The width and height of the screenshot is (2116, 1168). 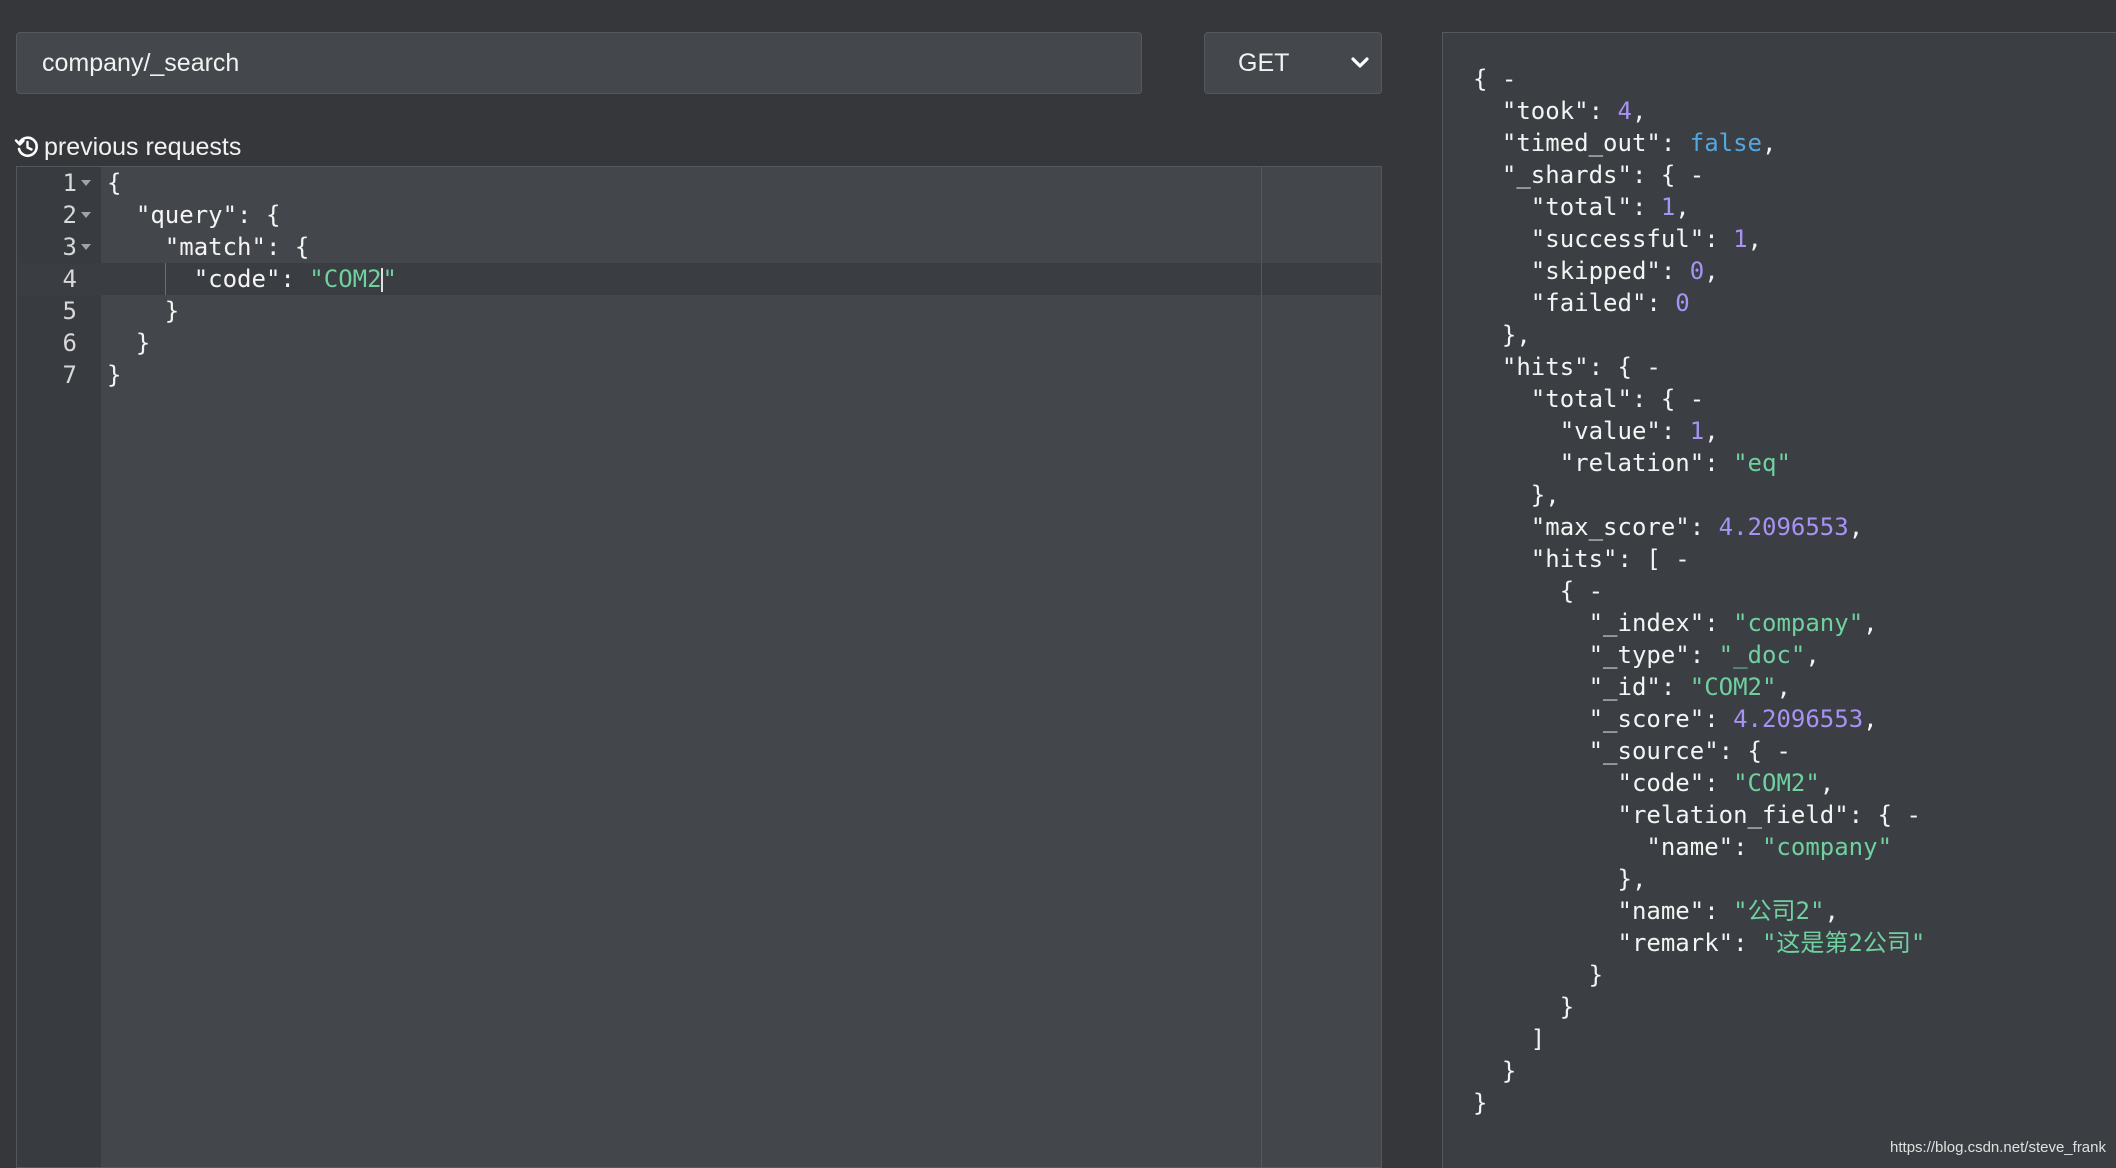 I want to click on response-line: "value": 1,, so click(x=1699, y=431).